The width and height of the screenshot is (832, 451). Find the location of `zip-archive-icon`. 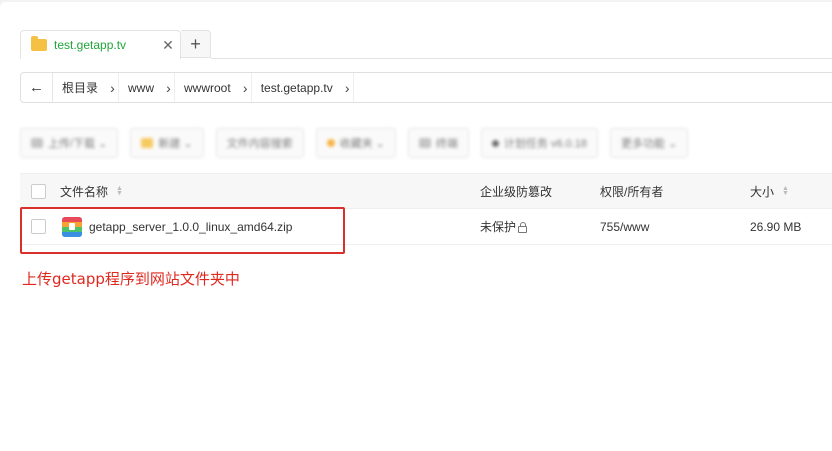

zip-archive-icon is located at coordinates (72, 226).